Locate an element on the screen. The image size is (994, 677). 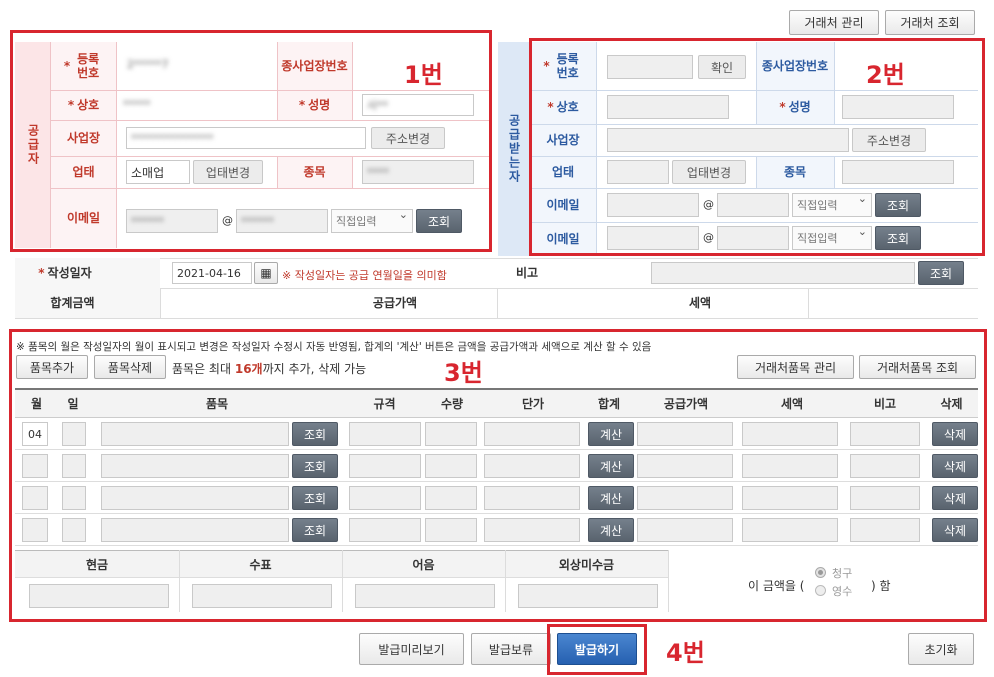
receiver-address-change-button: 주소변경 is located at coordinates (889, 140).